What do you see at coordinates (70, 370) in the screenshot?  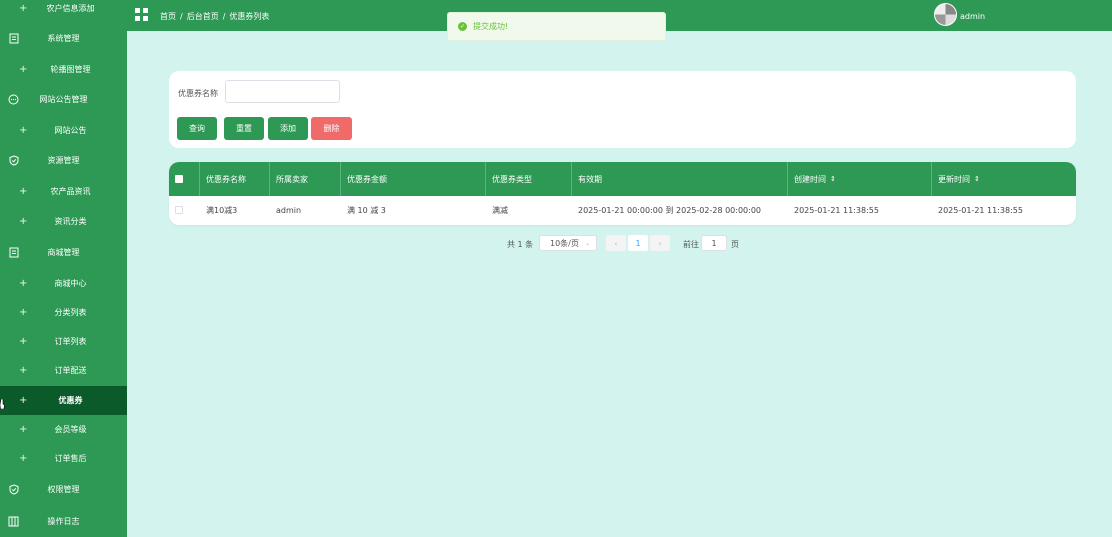 I see `sidebar-item-label: 订单配送` at bounding box center [70, 370].